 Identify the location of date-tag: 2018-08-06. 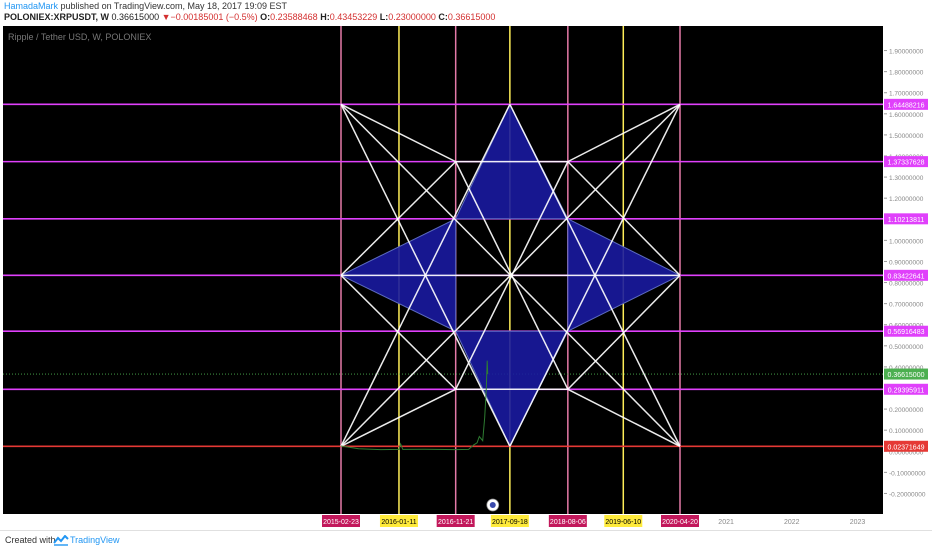
(568, 522).